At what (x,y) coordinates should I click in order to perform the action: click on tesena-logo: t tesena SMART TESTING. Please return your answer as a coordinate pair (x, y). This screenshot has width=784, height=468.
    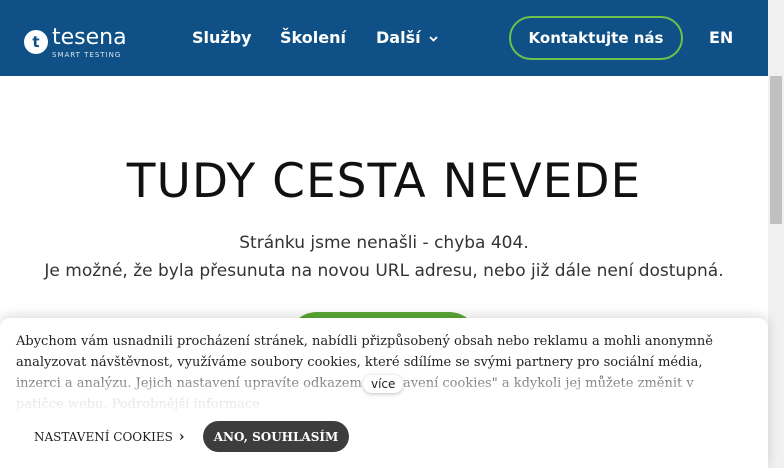
    Looking at the image, I should click on (75, 42).